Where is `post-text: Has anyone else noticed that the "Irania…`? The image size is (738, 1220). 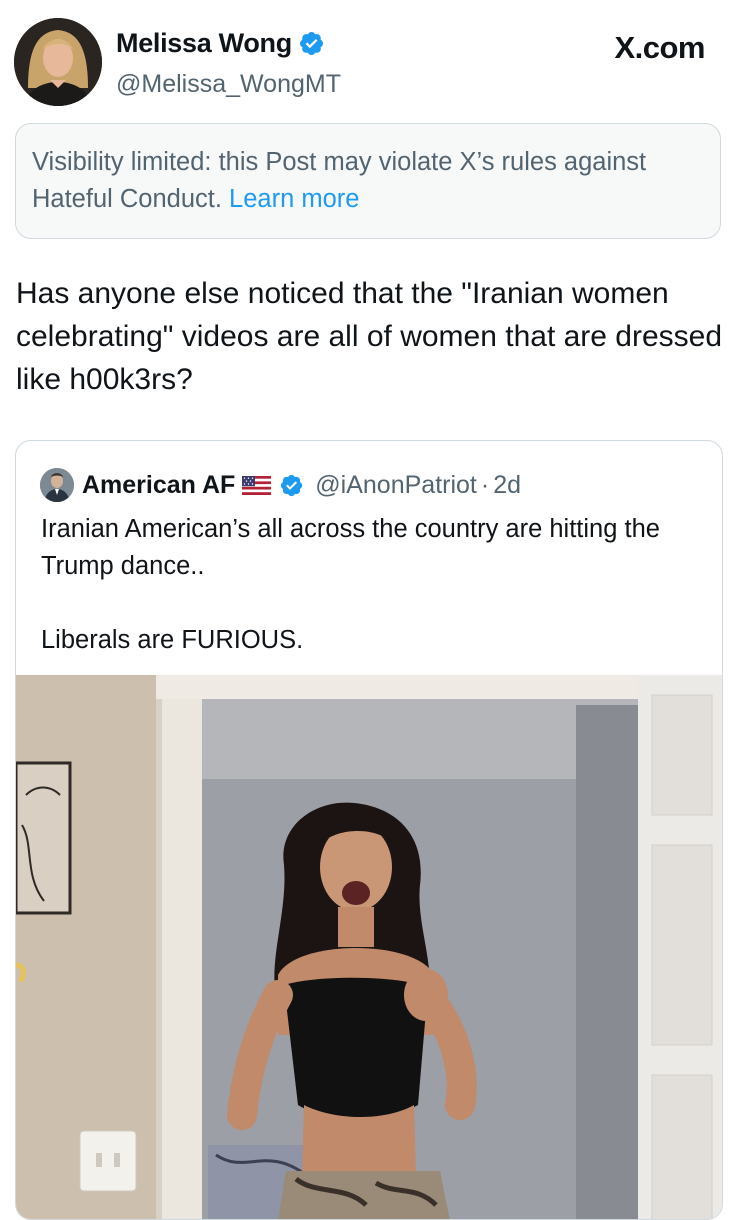
post-text: Has anyone else noticed that the "Irania… is located at coordinates (369, 336).